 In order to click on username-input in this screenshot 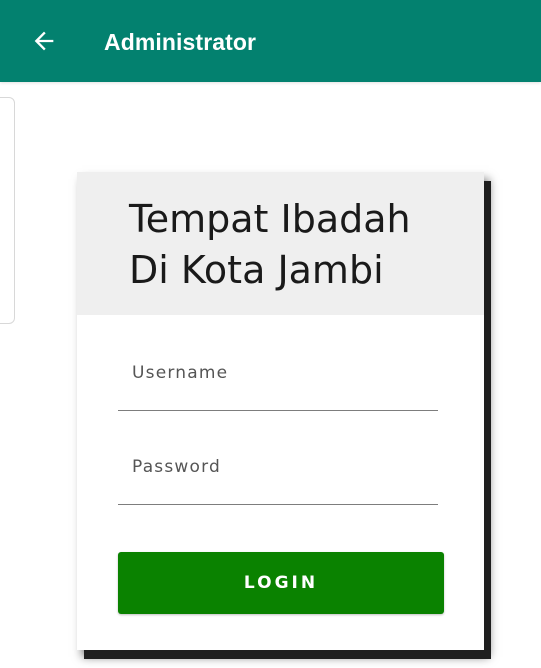, I will do `click(282, 373)`.